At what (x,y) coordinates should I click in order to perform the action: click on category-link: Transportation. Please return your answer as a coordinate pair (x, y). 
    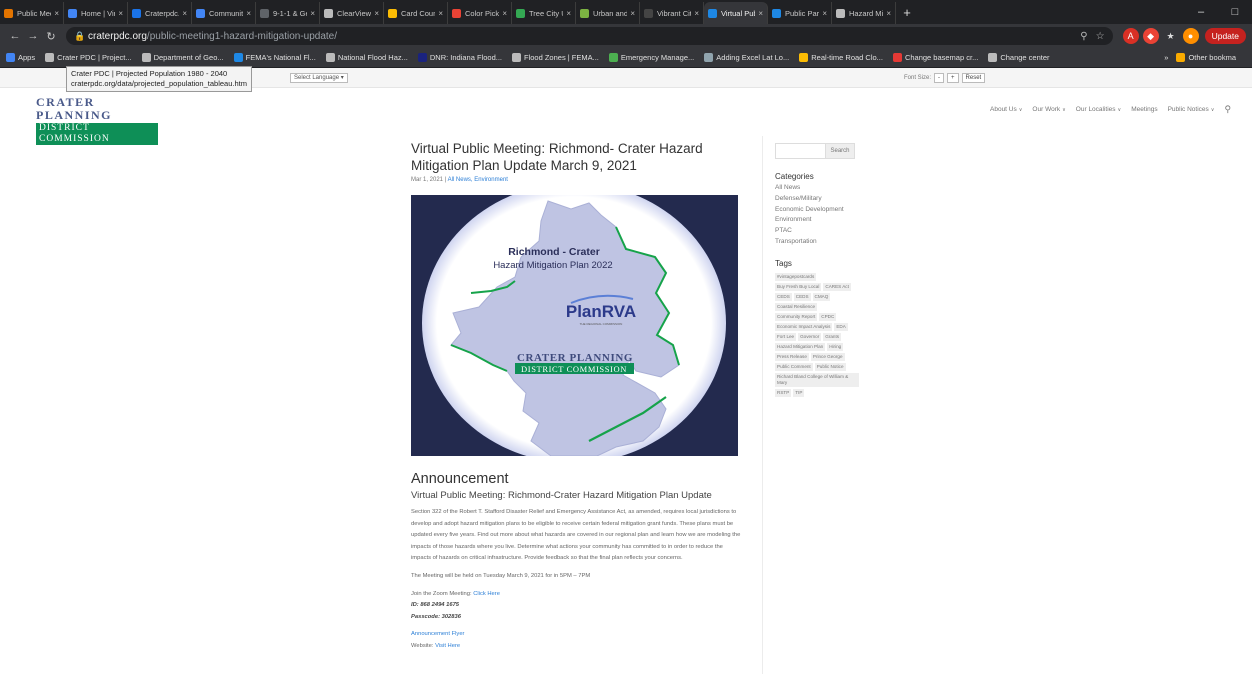
    Looking at the image, I should click on (809, 242).